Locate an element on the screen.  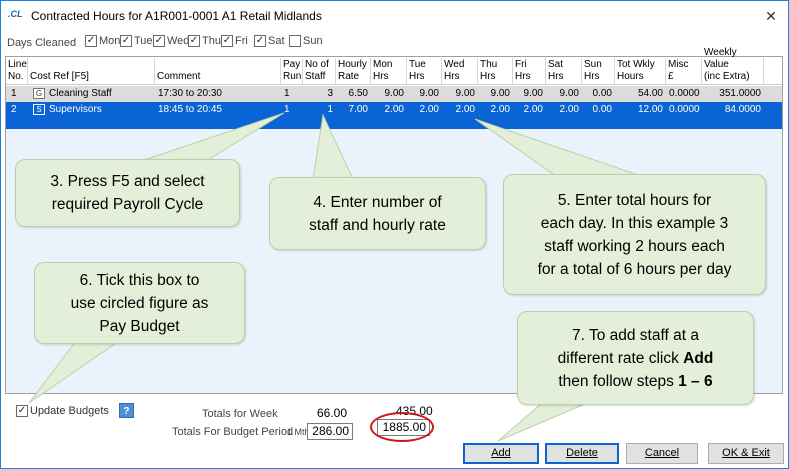
update-budgets-label: Update Budgets is located at coordinates (69, 410).